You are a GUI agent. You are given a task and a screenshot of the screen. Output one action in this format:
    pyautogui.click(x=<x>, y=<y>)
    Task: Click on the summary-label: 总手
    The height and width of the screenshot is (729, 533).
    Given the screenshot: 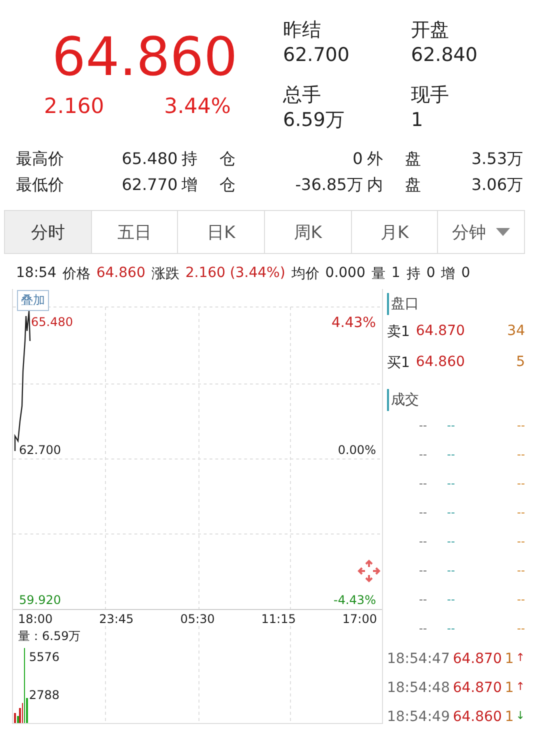 What is the action you would take?
    pyautogui.click(x=302, y=95)
    